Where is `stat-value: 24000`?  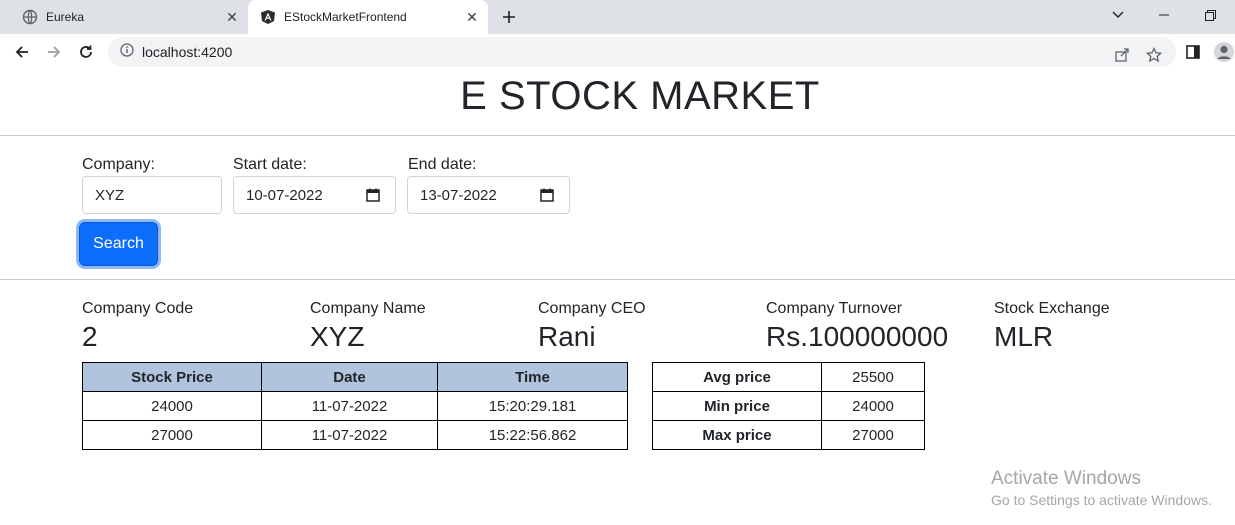
stat-value: 24000 is located at coordinates (873, 406).